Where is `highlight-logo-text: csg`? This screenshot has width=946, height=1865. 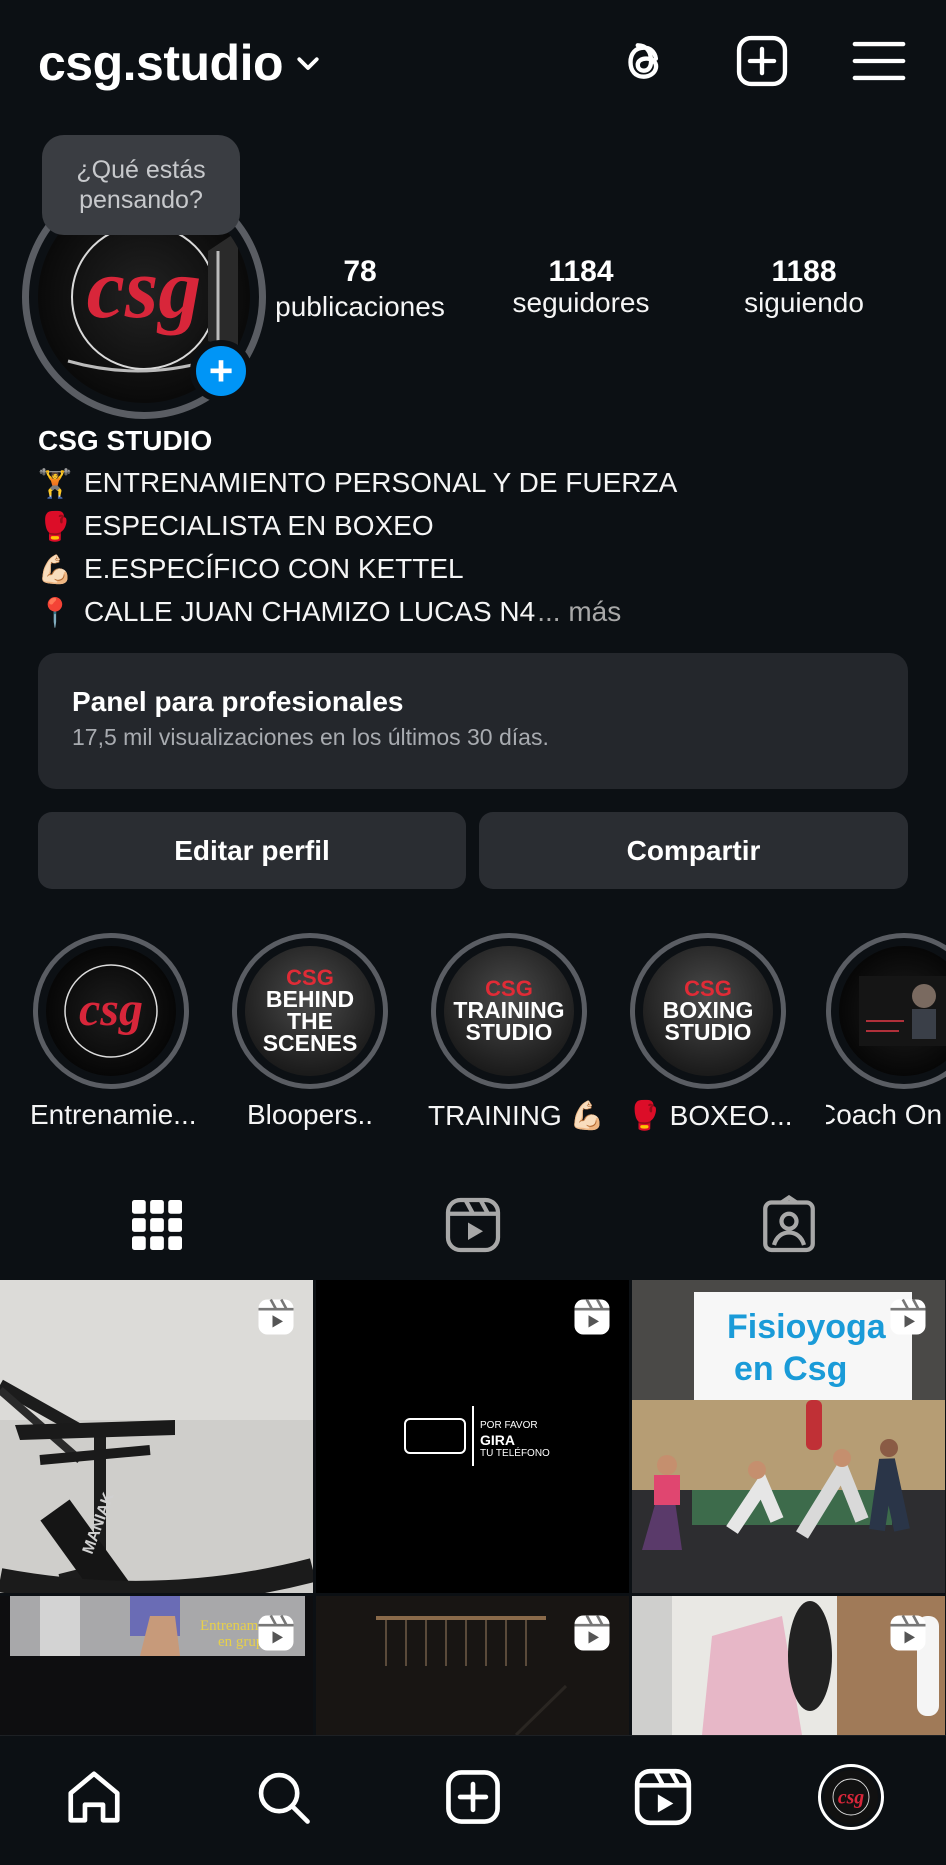
highlight-logo-text: csg is located at coordinates (111, 1009).